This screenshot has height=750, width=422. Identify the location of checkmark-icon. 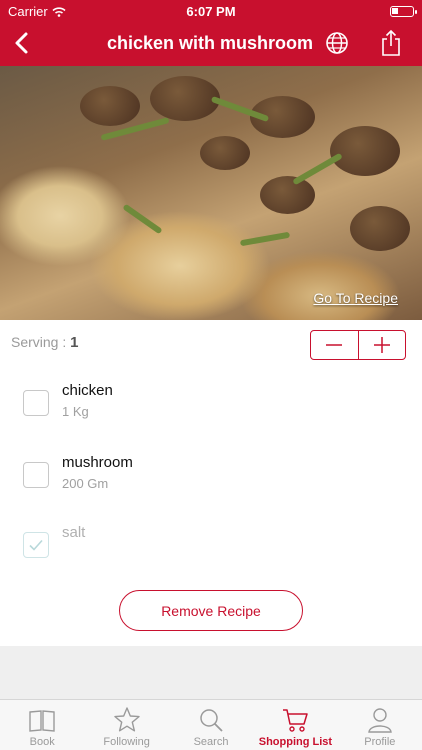
(36, 545).